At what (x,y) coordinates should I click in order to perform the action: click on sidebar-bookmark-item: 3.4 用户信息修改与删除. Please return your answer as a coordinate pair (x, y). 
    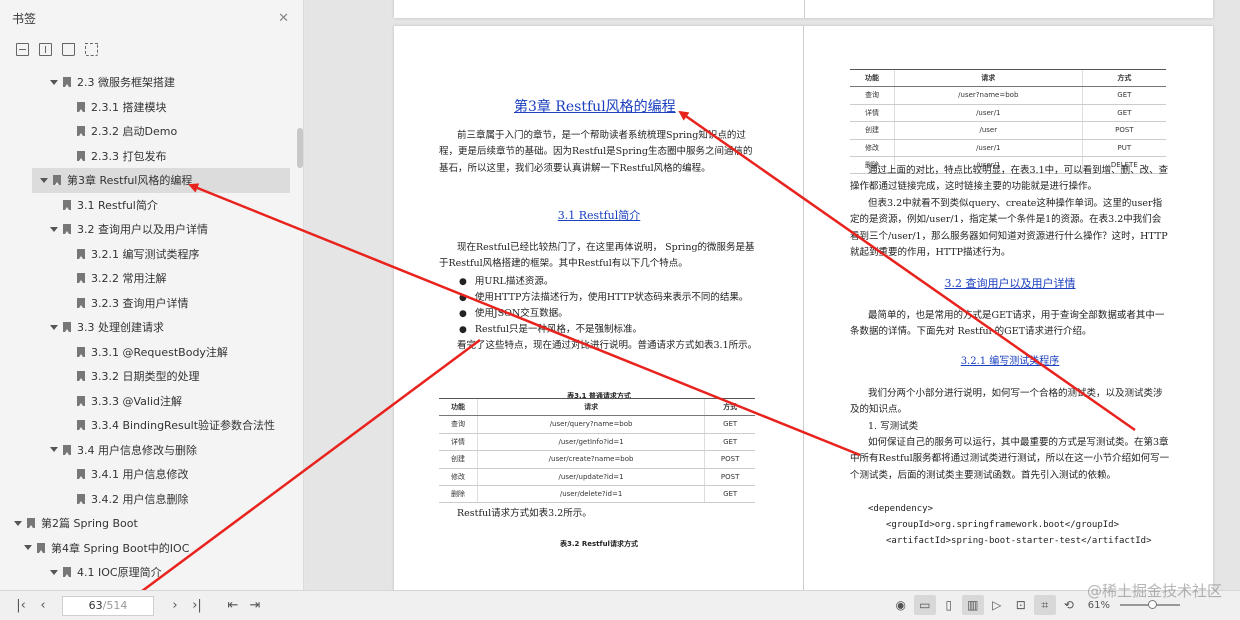
    Looking at the image, I should click on (148, 450).